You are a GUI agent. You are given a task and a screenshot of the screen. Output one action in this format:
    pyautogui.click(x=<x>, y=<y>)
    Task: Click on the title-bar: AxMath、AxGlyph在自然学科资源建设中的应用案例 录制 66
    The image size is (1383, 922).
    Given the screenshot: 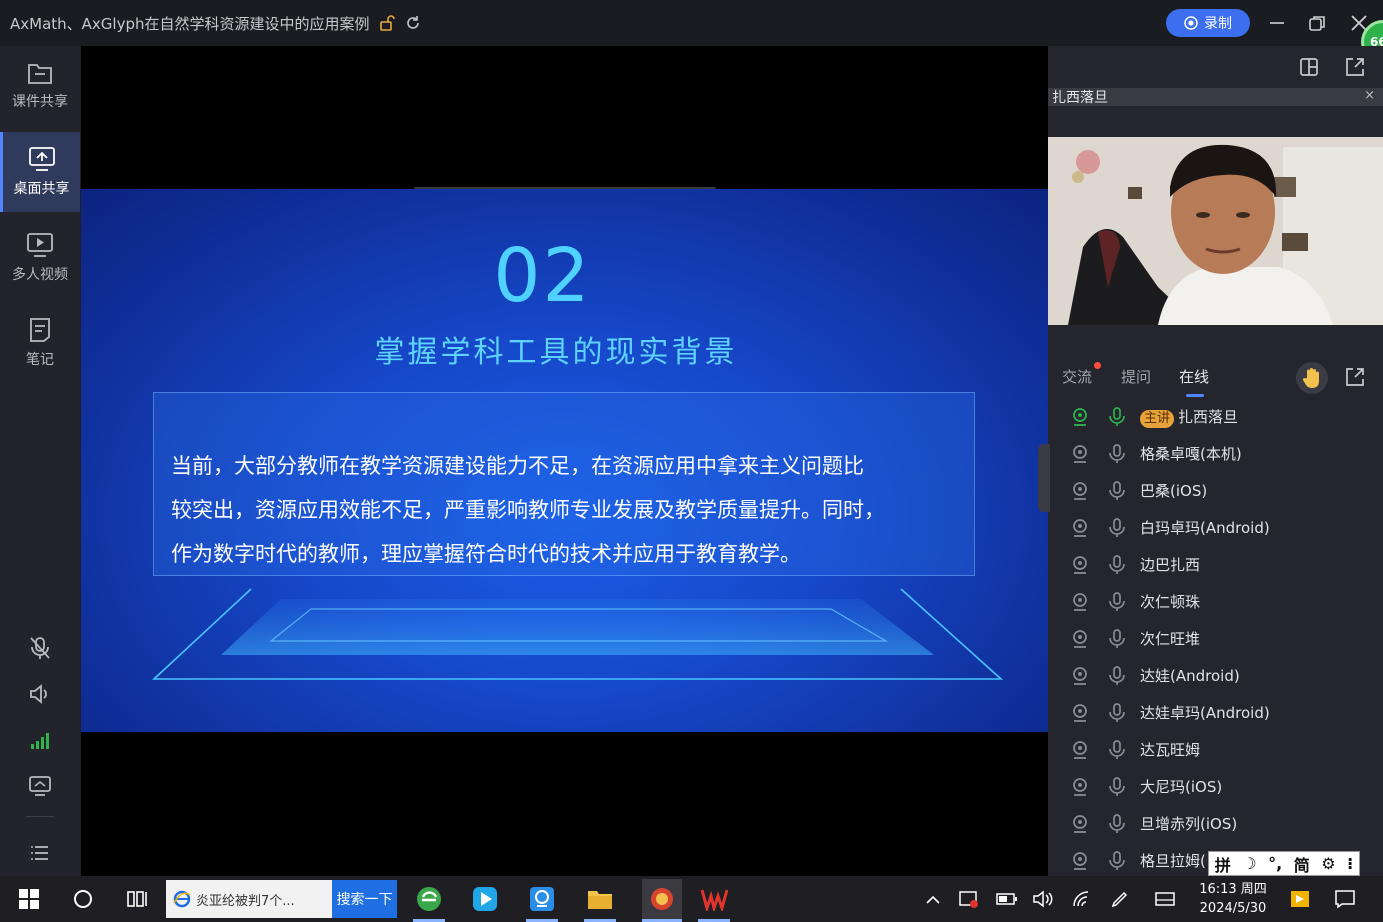 What is the action you would take?
    pyautogui.click(x=691, y=32)
    